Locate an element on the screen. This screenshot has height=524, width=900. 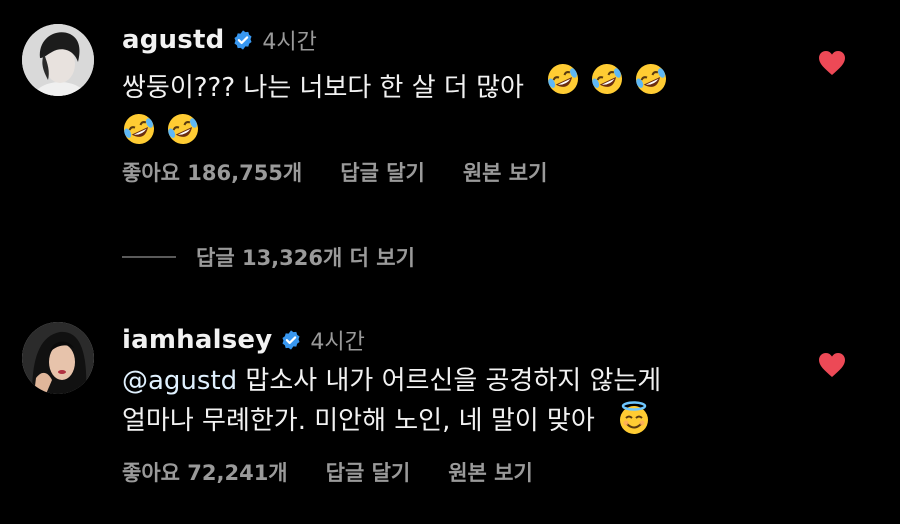
comment-actions-iamhalsey: 좋아요 72,241개 답글 달기 원본 보기 is located at coordinates (327, 472).